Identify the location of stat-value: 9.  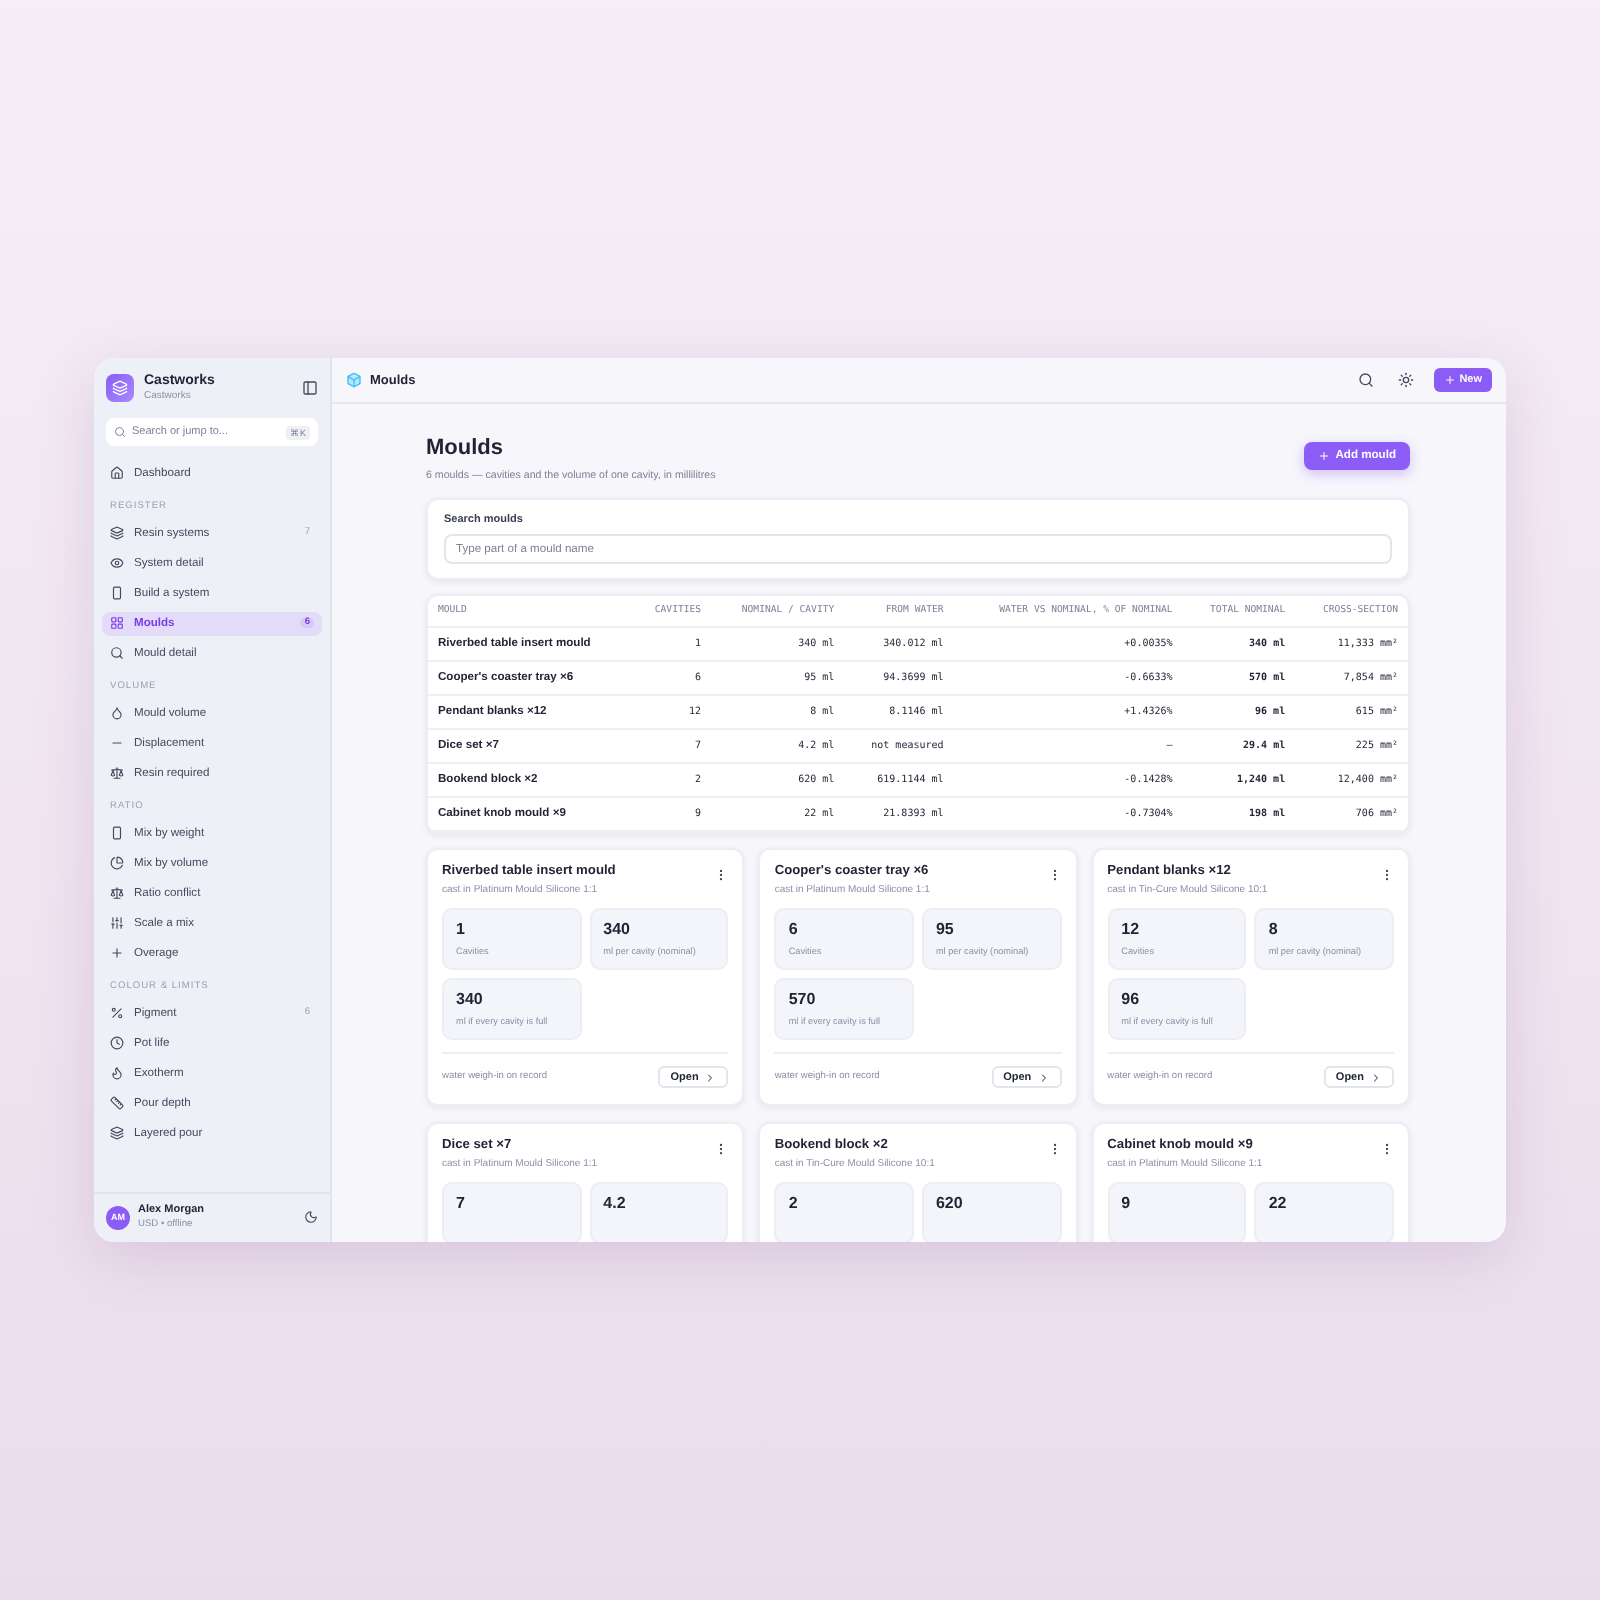
(1127, 1203).